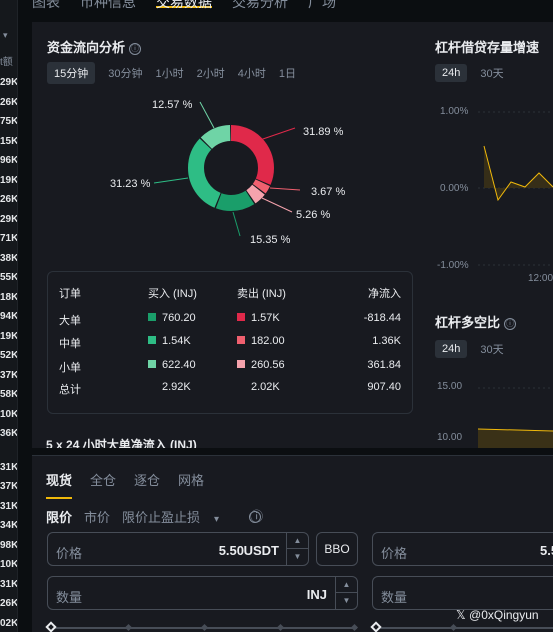 The height and width of the screenshot is (632, 553). Describe the element at coordinates (261, 550) in the screenshot. I see `price-unit: USDT` at that location.